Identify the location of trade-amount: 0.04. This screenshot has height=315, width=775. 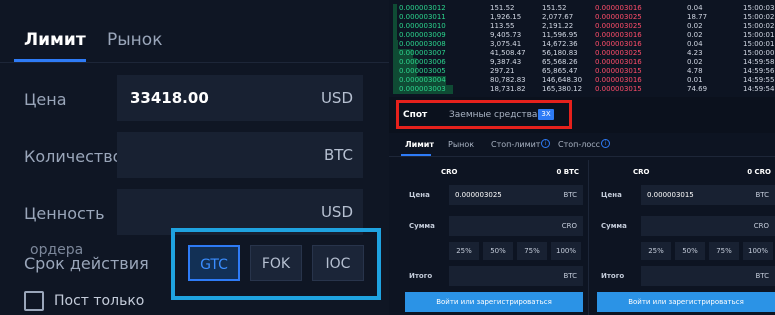
(695, 8).